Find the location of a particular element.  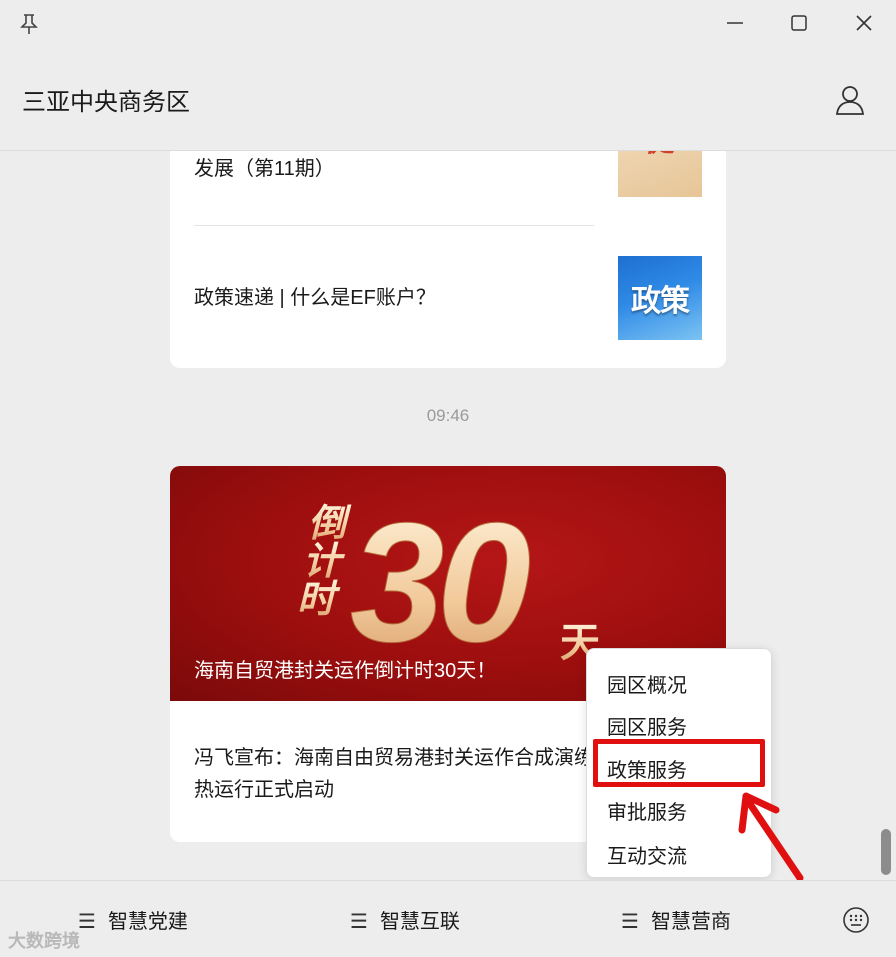

maximize-icon is located at coordinates (799, 23).